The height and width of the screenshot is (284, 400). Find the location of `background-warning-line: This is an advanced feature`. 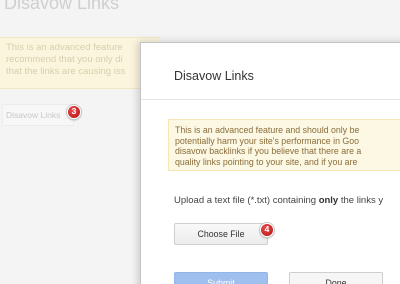

background-warning-line: This is an advanced feature is located at coordinates (64, 47).